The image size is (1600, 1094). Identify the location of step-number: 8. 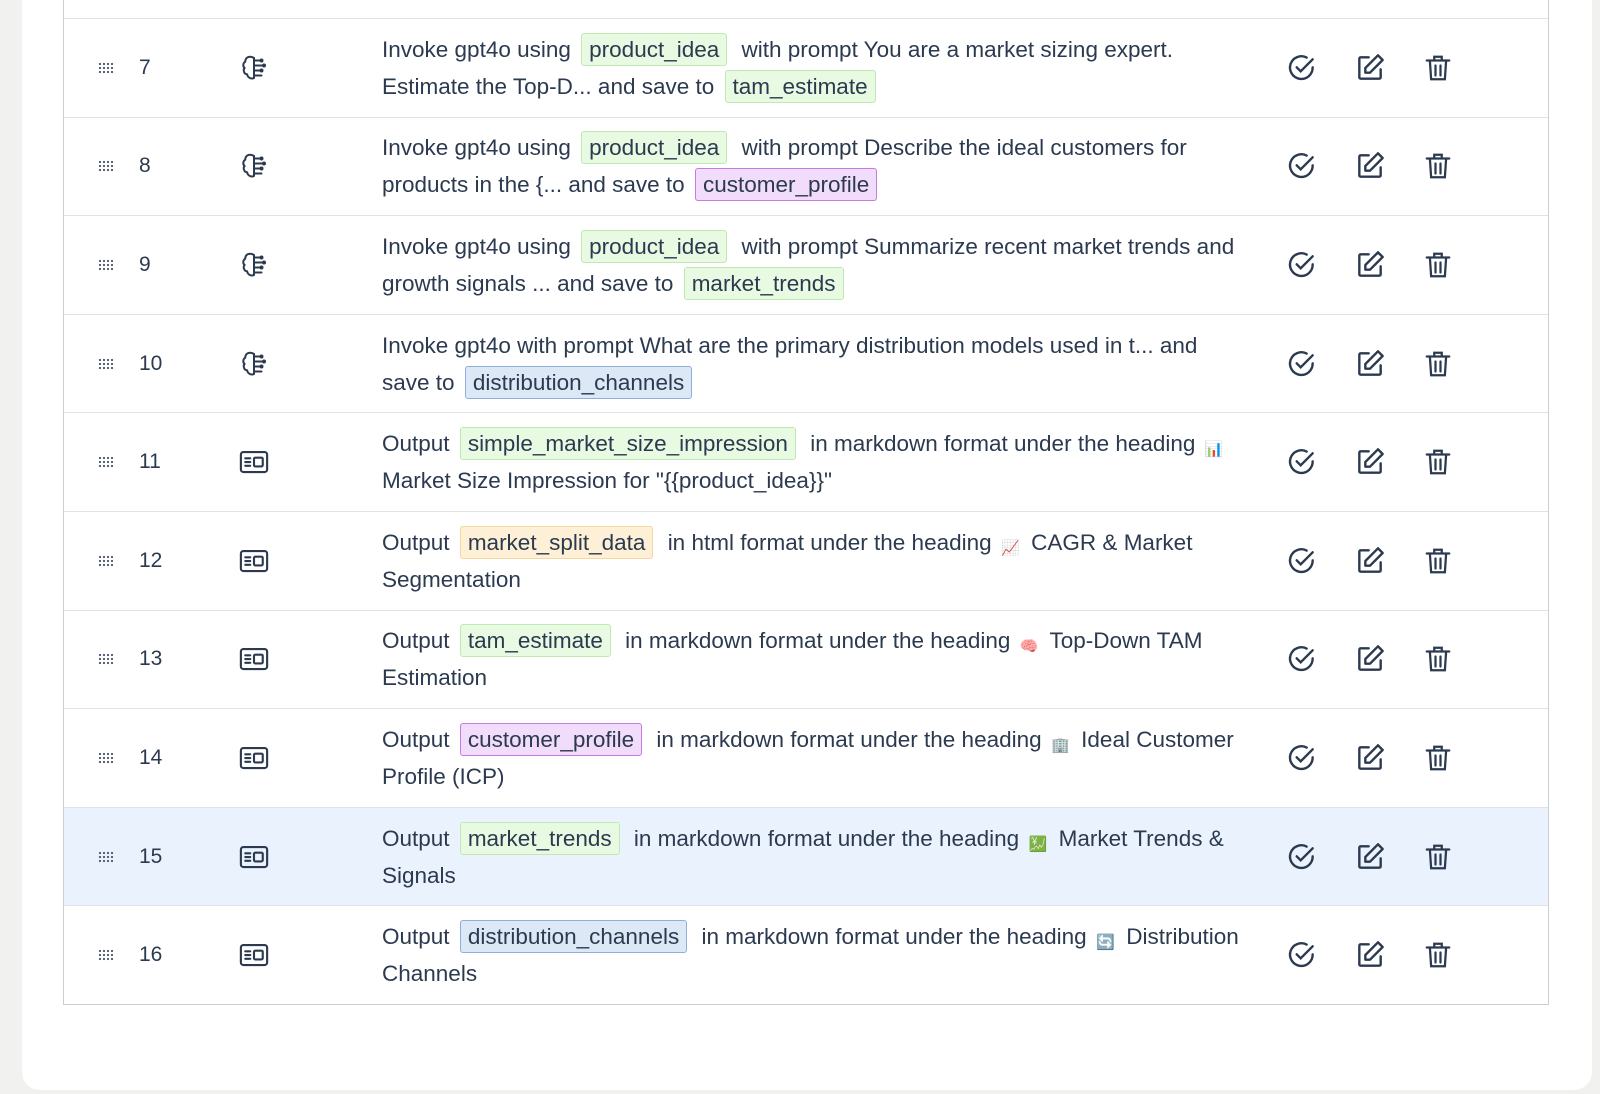
(145, 166).